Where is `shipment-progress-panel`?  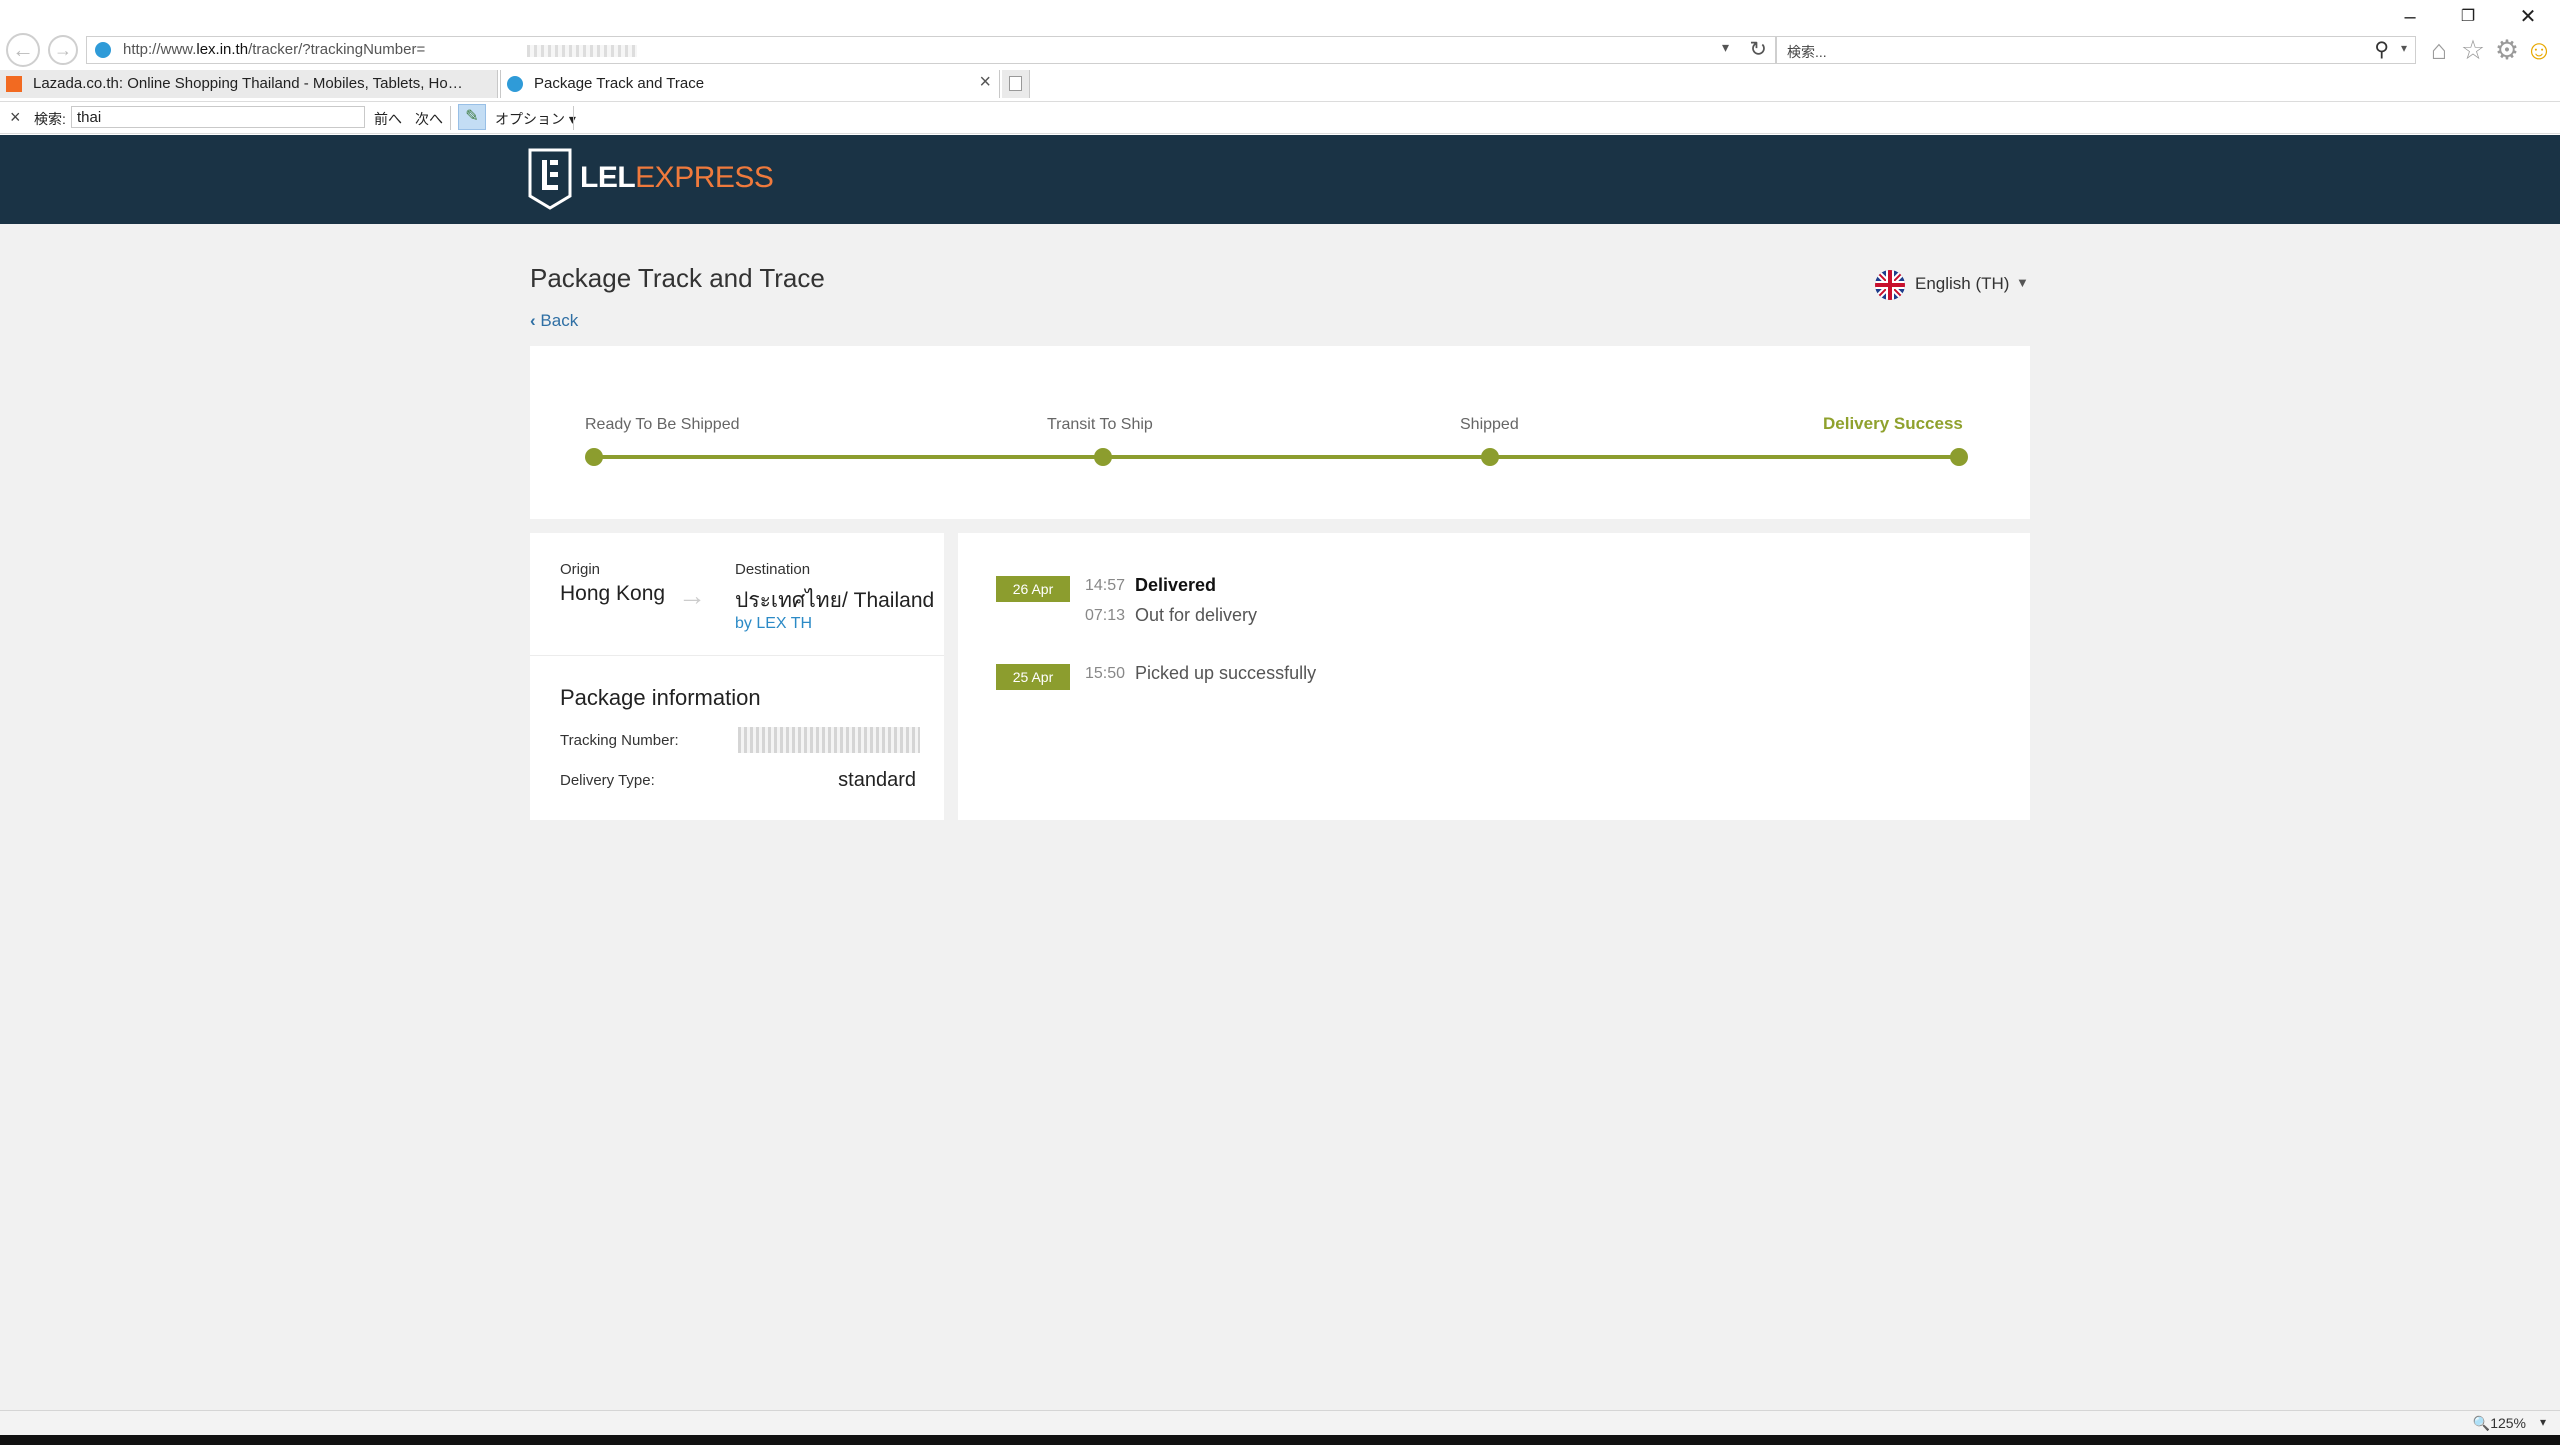
shipment-progress-panel is located at coordinates (1280, 432).